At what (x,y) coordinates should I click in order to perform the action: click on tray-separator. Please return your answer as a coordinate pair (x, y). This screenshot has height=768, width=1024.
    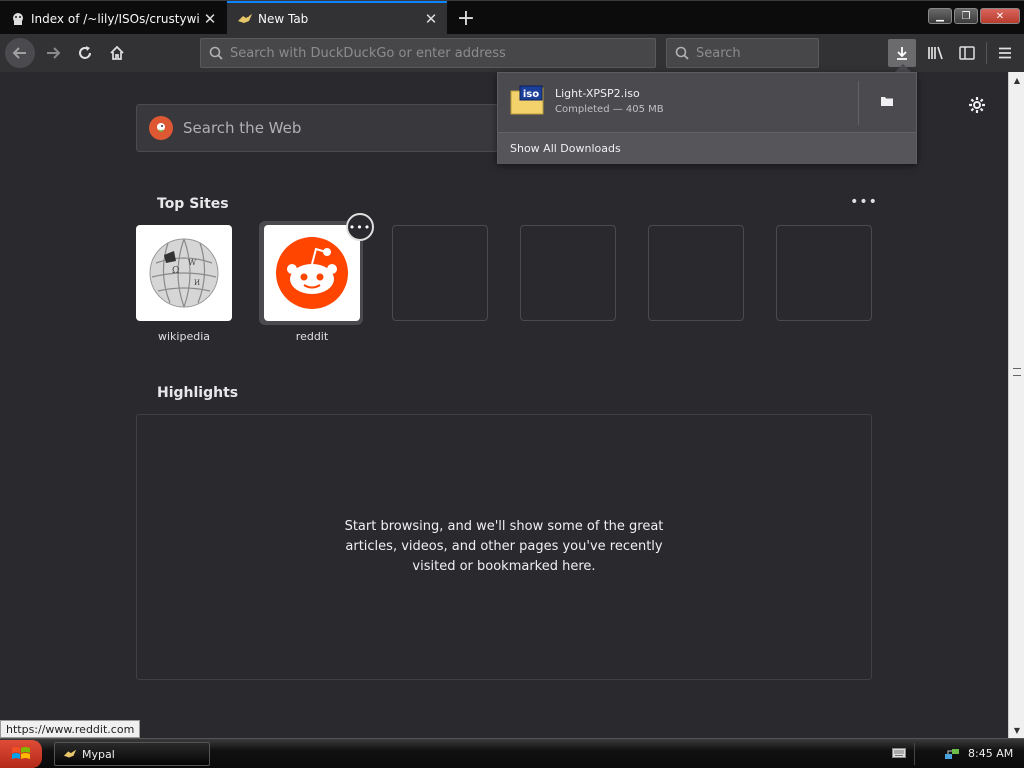
    Looking at the image, I should click on (914, 754).